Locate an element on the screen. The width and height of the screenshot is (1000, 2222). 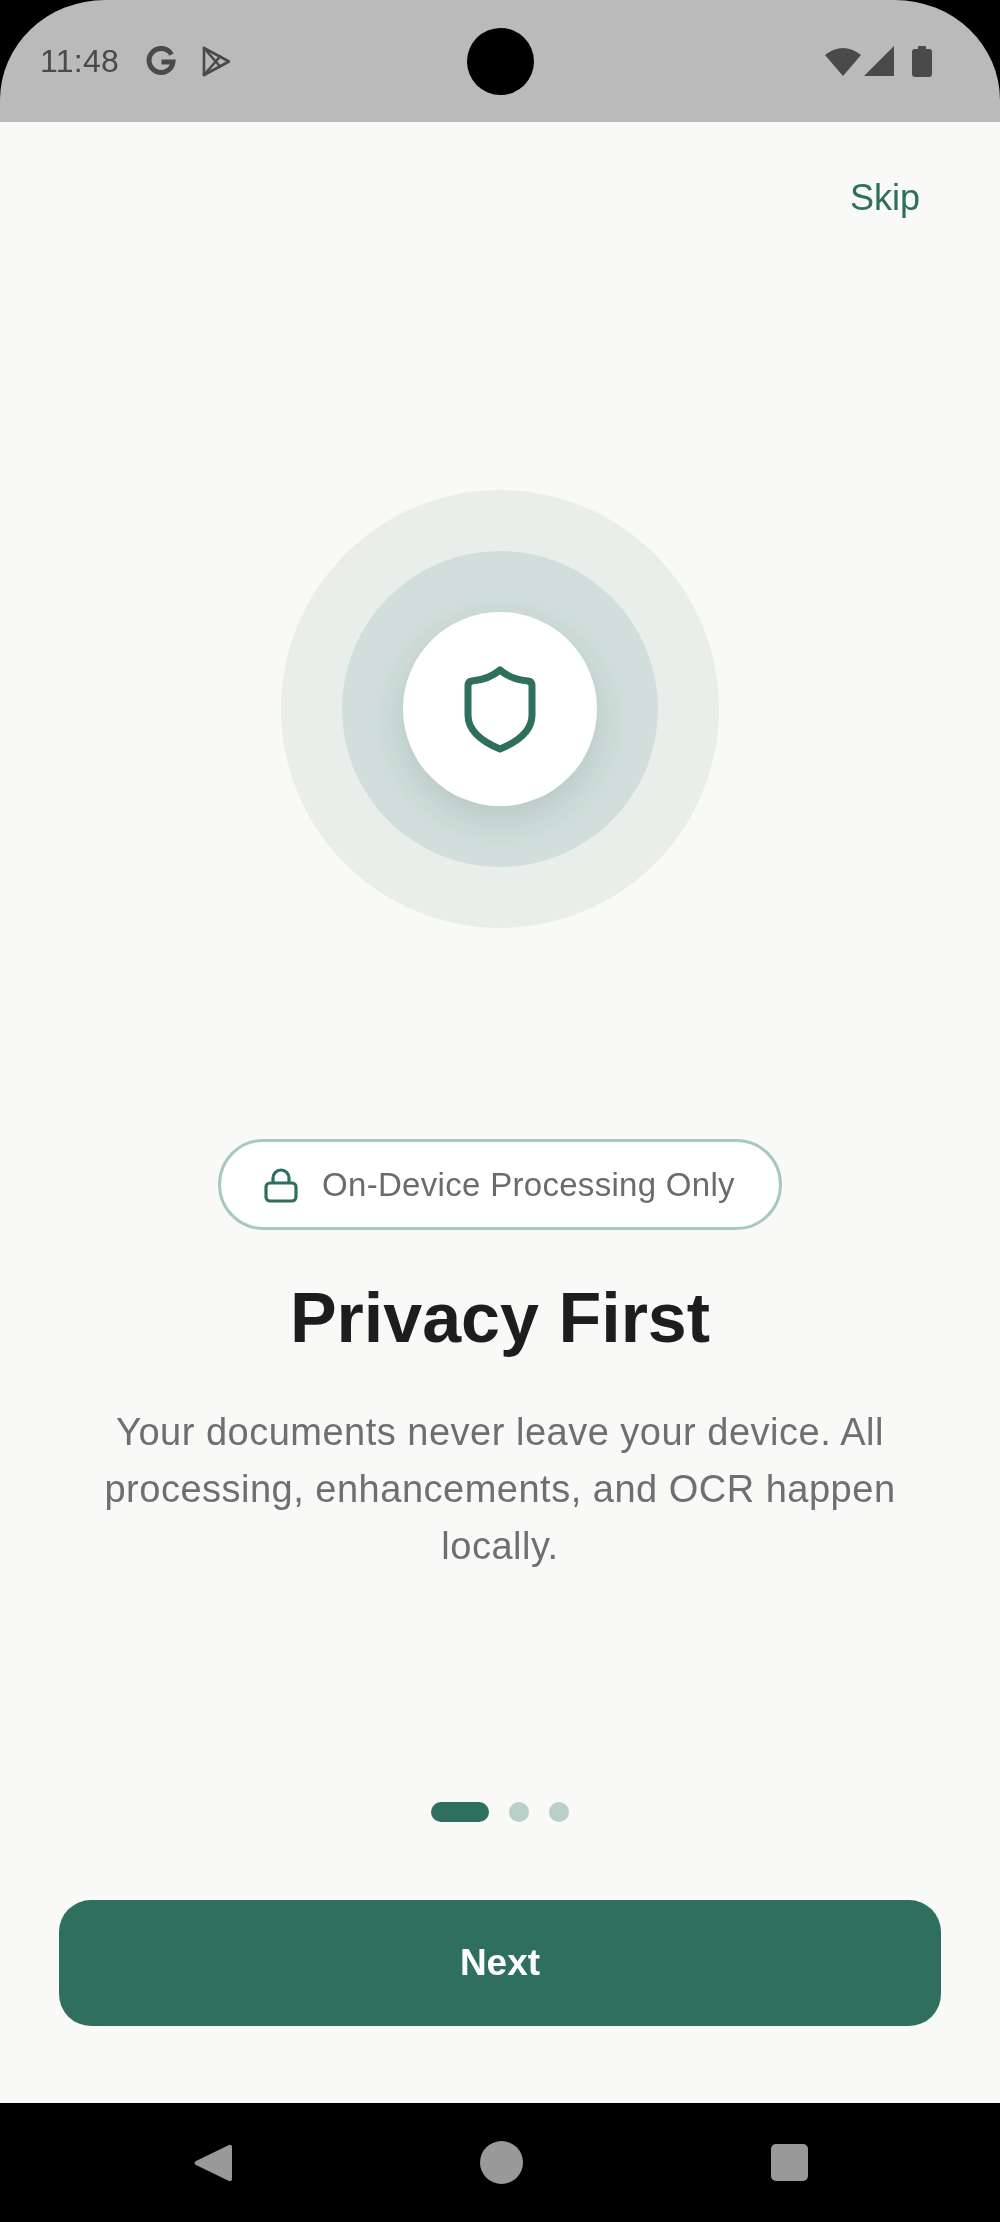
badge-label: On-Device Processing Only is located at coordinates (528, 1184).